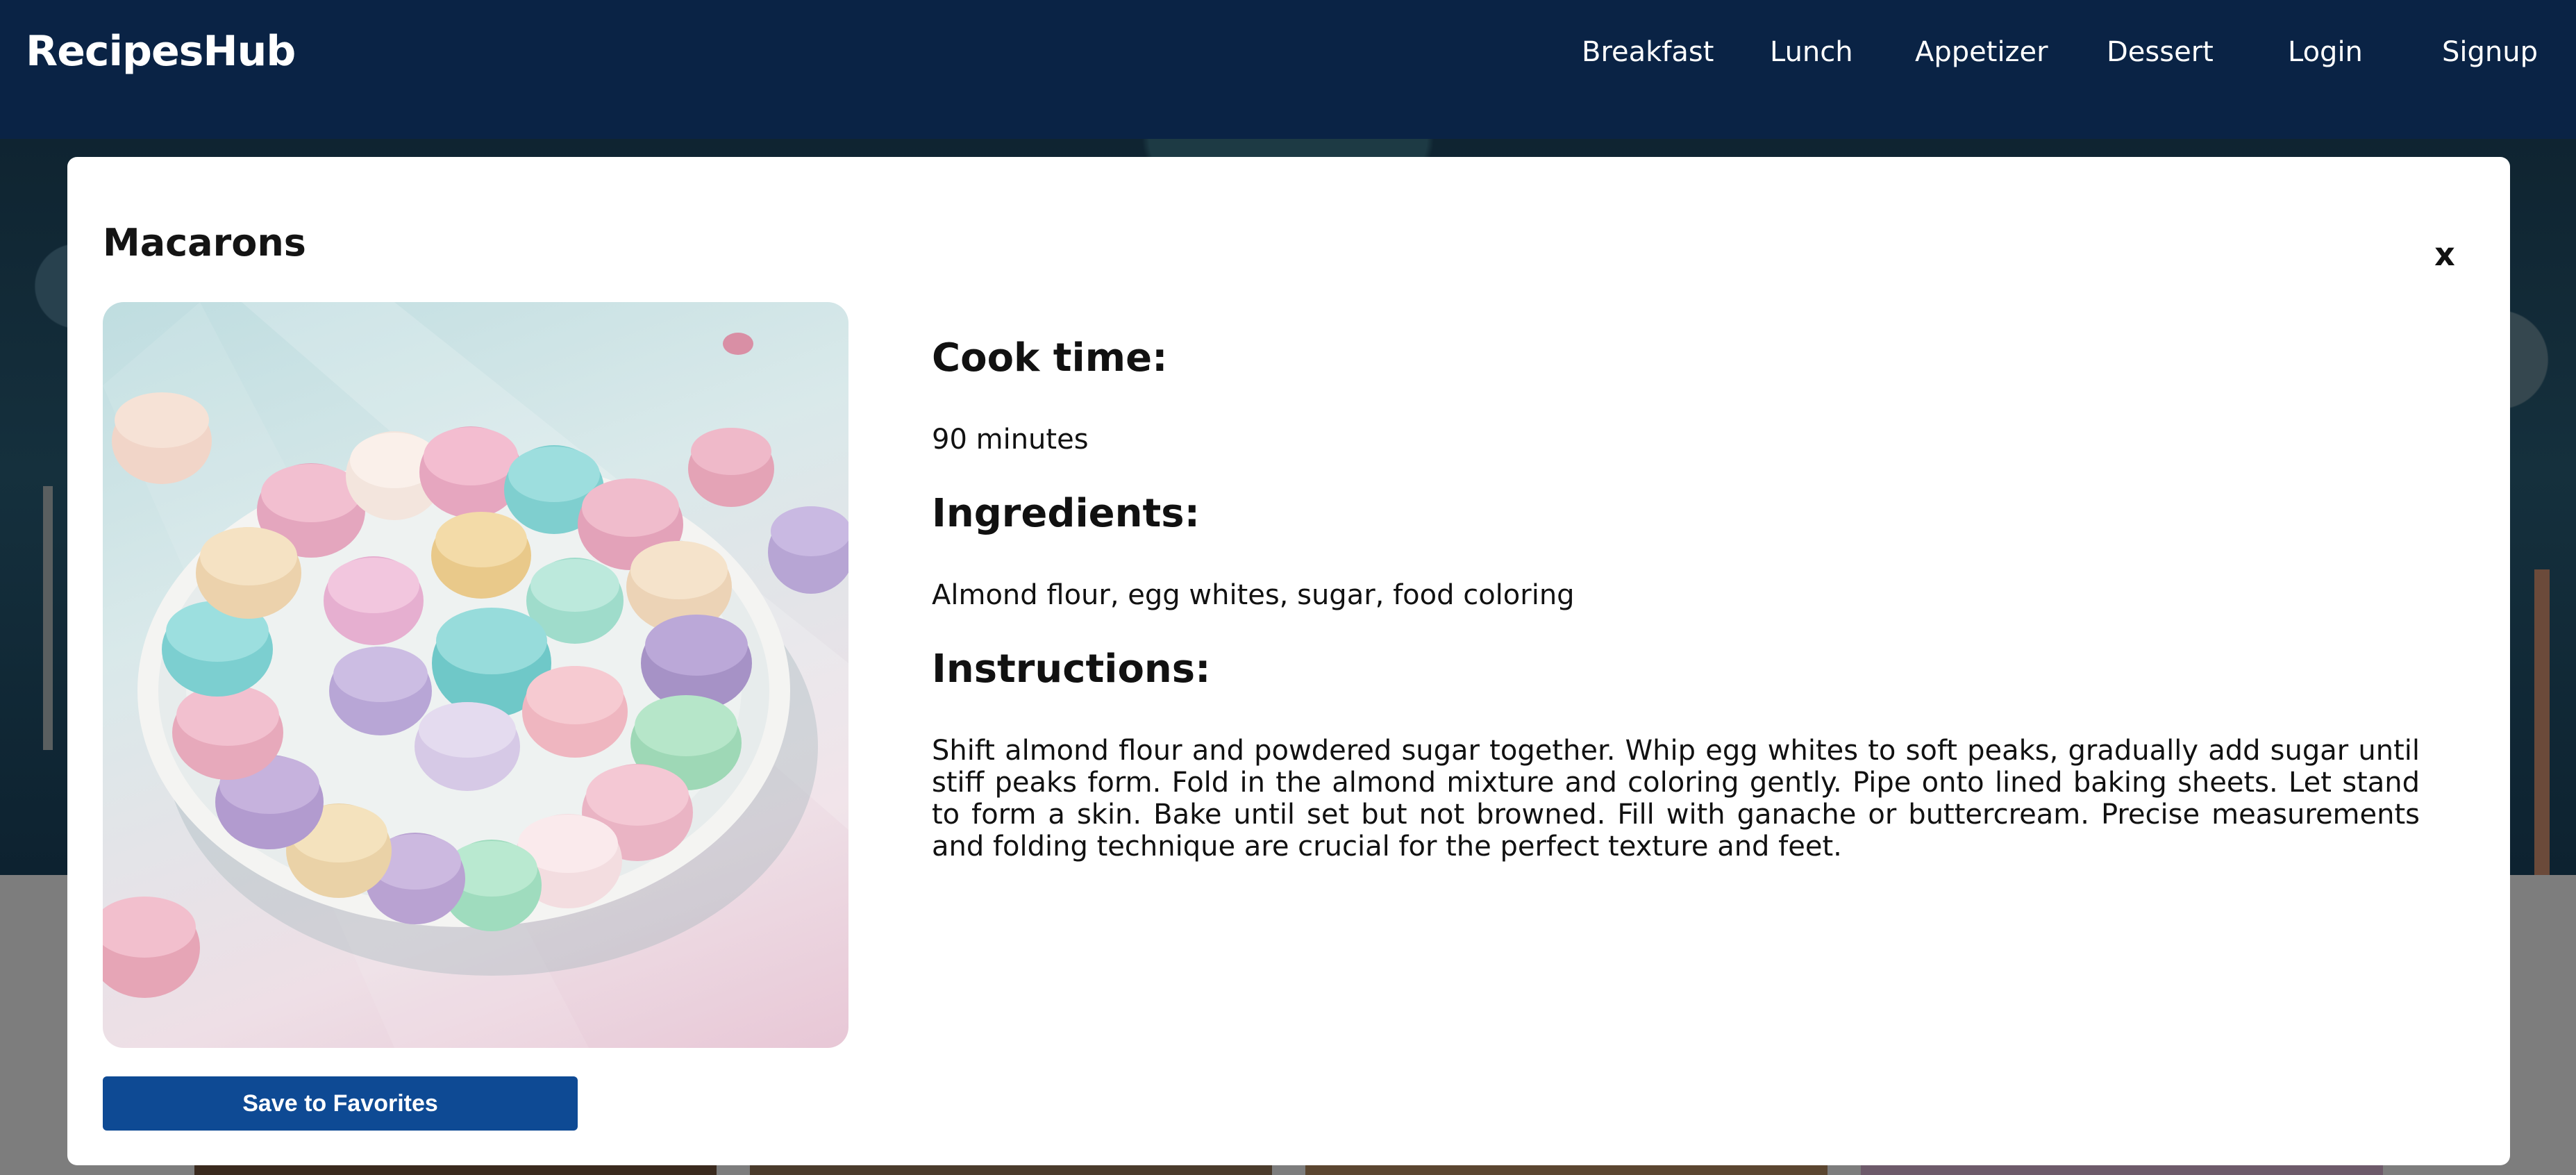  I want to click on close-button: x, so click(2444, 254).